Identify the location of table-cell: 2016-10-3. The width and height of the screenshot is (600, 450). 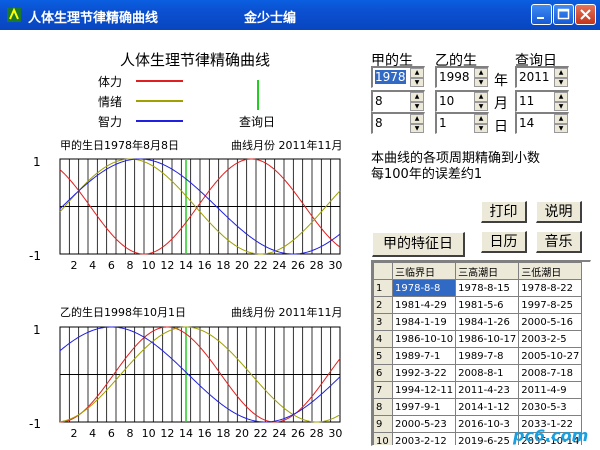
(487, 424).